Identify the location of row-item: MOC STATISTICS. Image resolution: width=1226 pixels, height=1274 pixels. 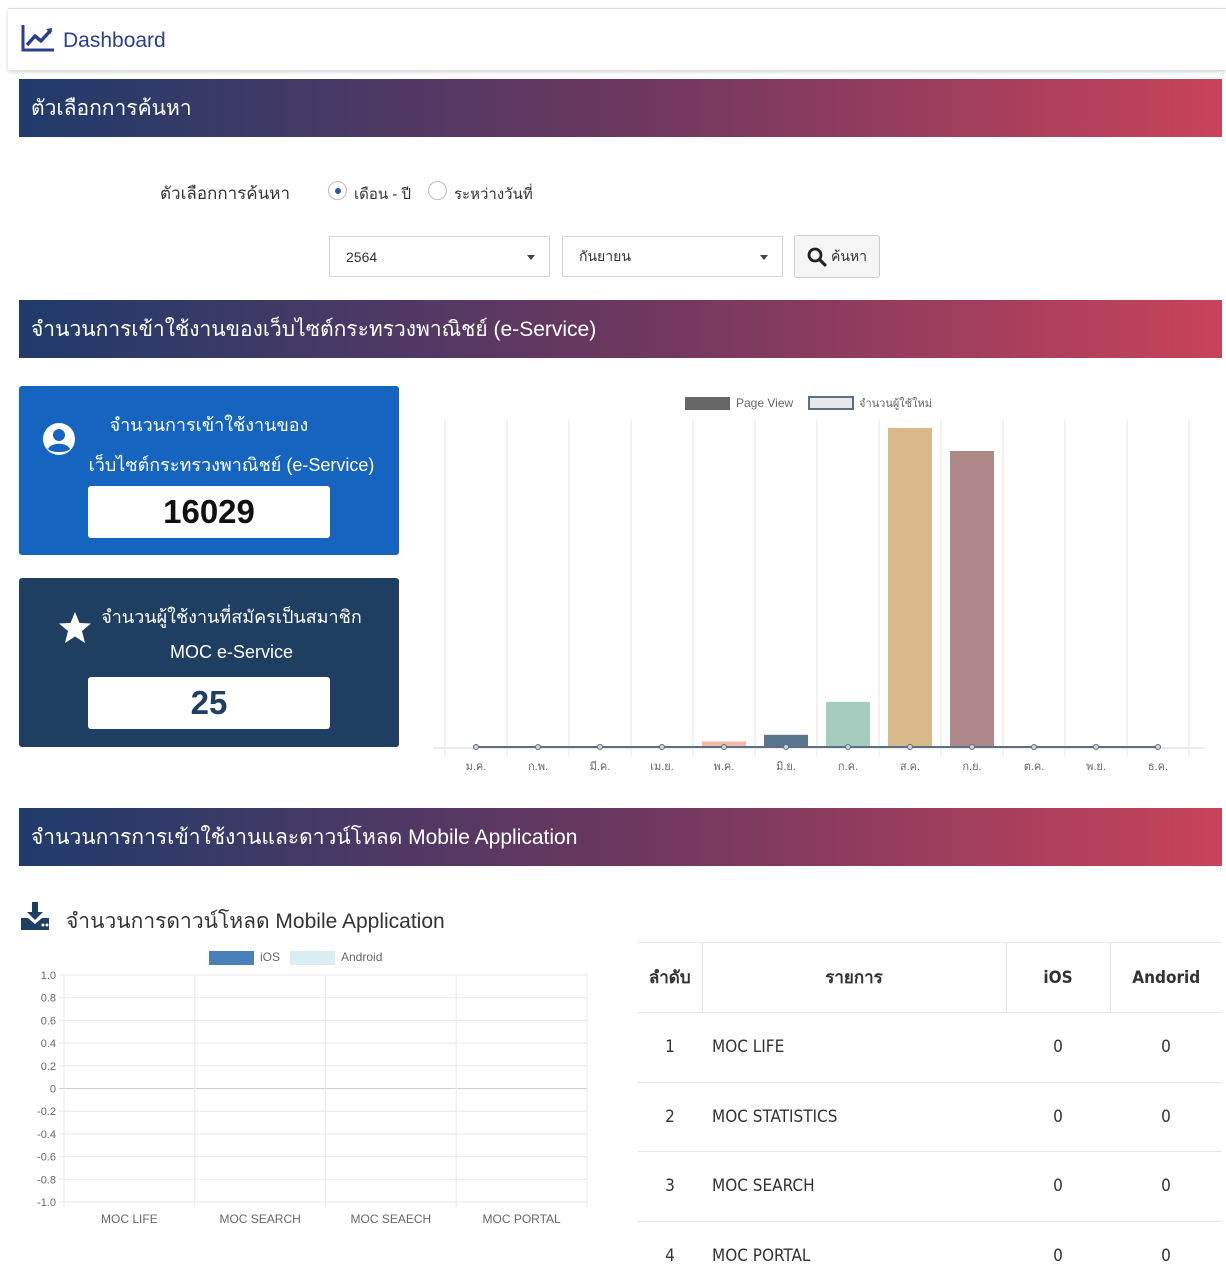
(854, 1116).